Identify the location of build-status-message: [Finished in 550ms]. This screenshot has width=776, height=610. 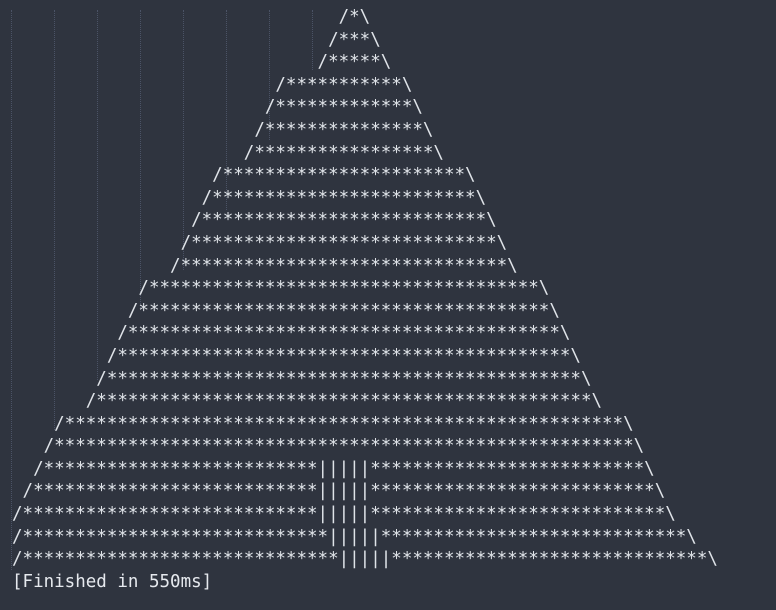
(112, 581).